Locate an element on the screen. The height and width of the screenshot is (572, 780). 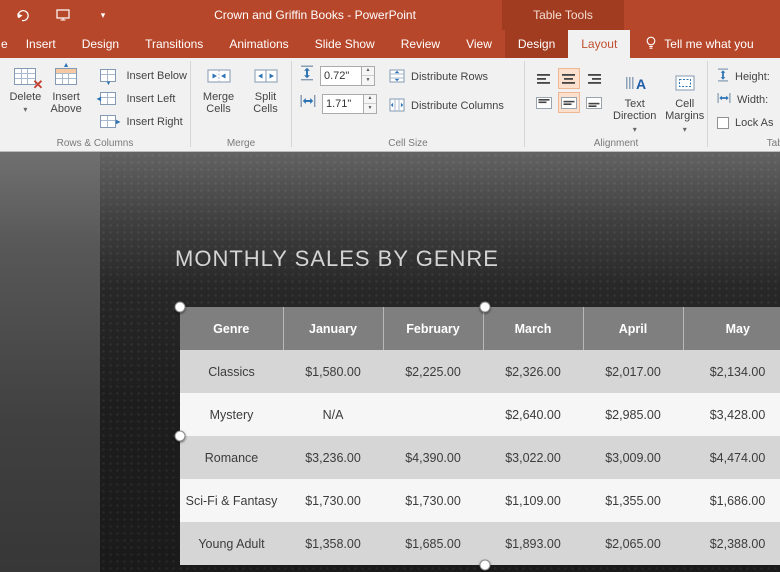
tab-table-design: Design is located at coordinates (536, 44).